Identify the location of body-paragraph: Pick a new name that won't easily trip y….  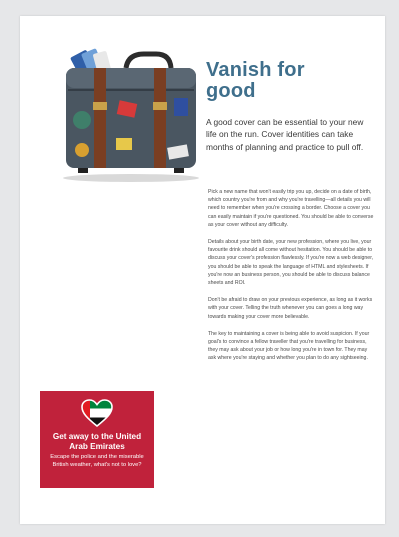
(291, 208).